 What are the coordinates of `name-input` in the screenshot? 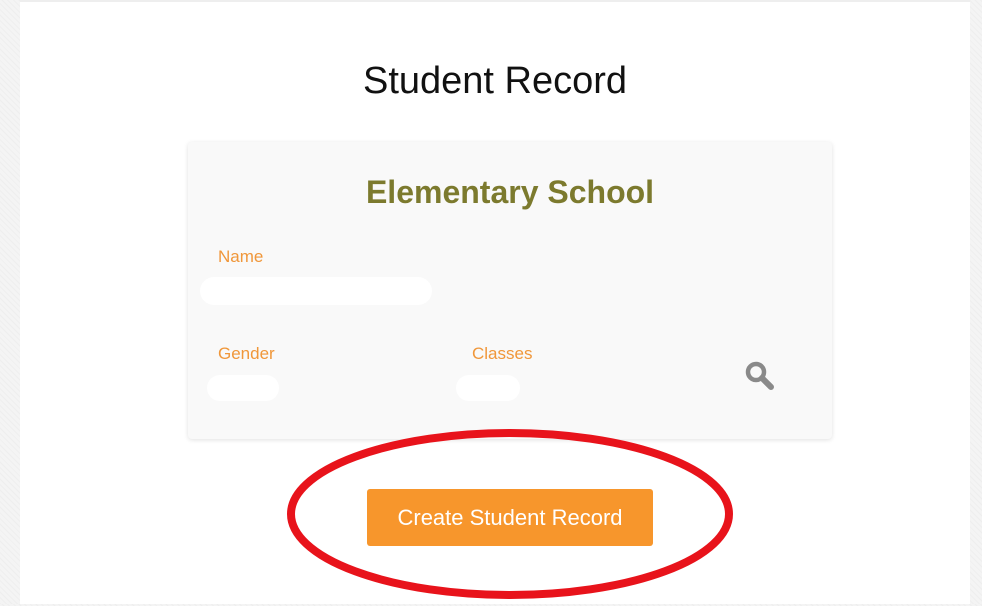 It's located at (316, 291).